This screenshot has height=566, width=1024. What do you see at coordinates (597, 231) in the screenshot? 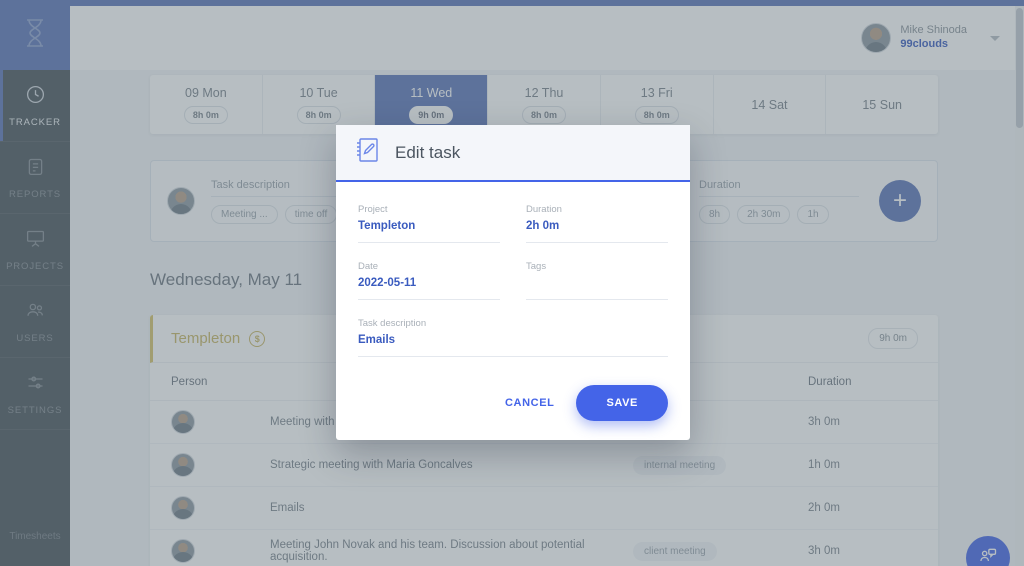
I see `field-duration-value: 2h 0m` at bounding box center [597, 231].